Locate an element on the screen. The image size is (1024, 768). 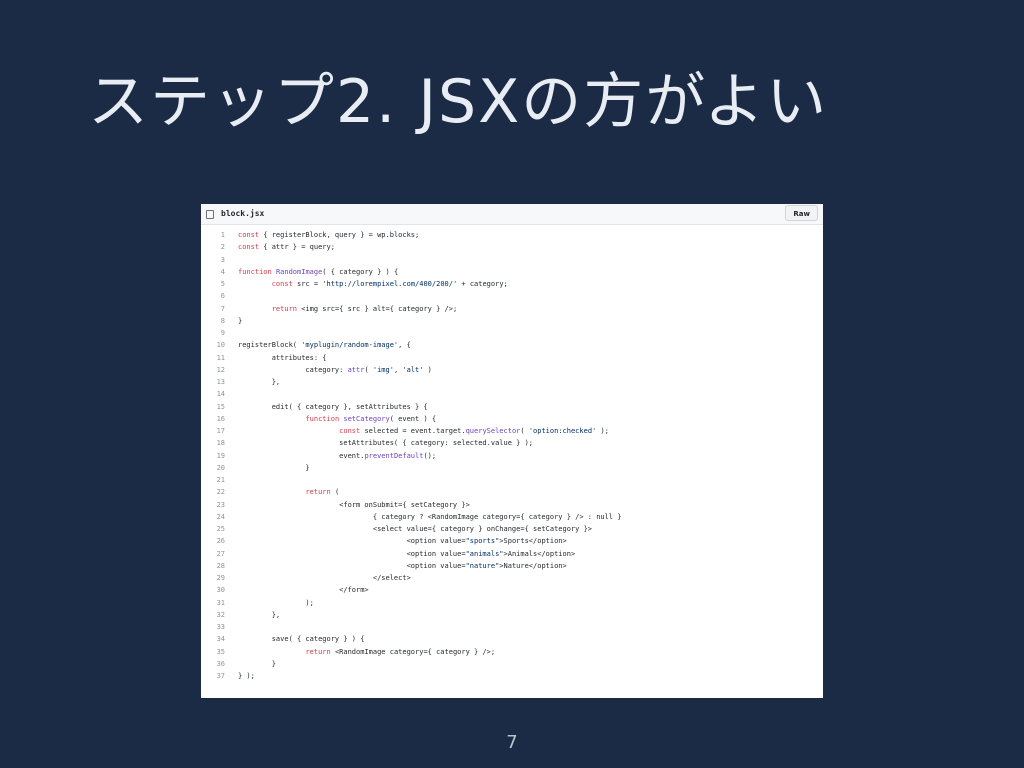
line-number: 31 is located at coordinates (220, 602).